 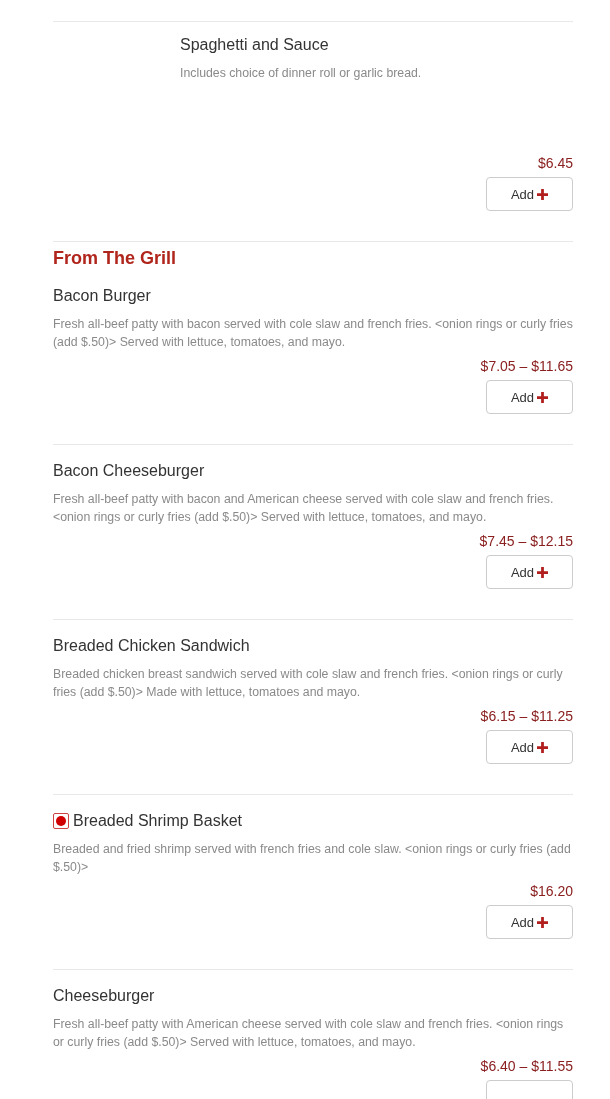 I want to click on section-heading: From The Grill, so click(x=115, y=258).